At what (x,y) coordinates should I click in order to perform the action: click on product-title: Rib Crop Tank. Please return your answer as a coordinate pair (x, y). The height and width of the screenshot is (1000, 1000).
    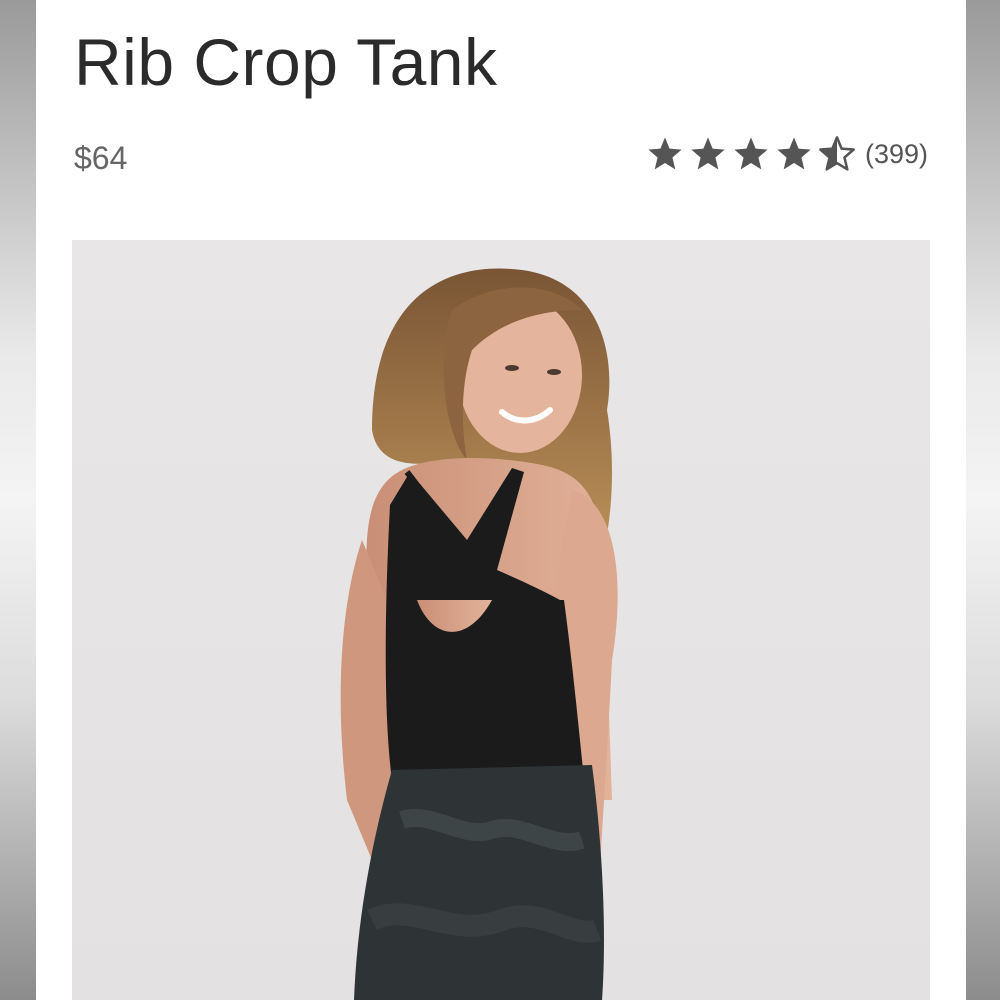
    Looking at the image, I should click on (286, 62).